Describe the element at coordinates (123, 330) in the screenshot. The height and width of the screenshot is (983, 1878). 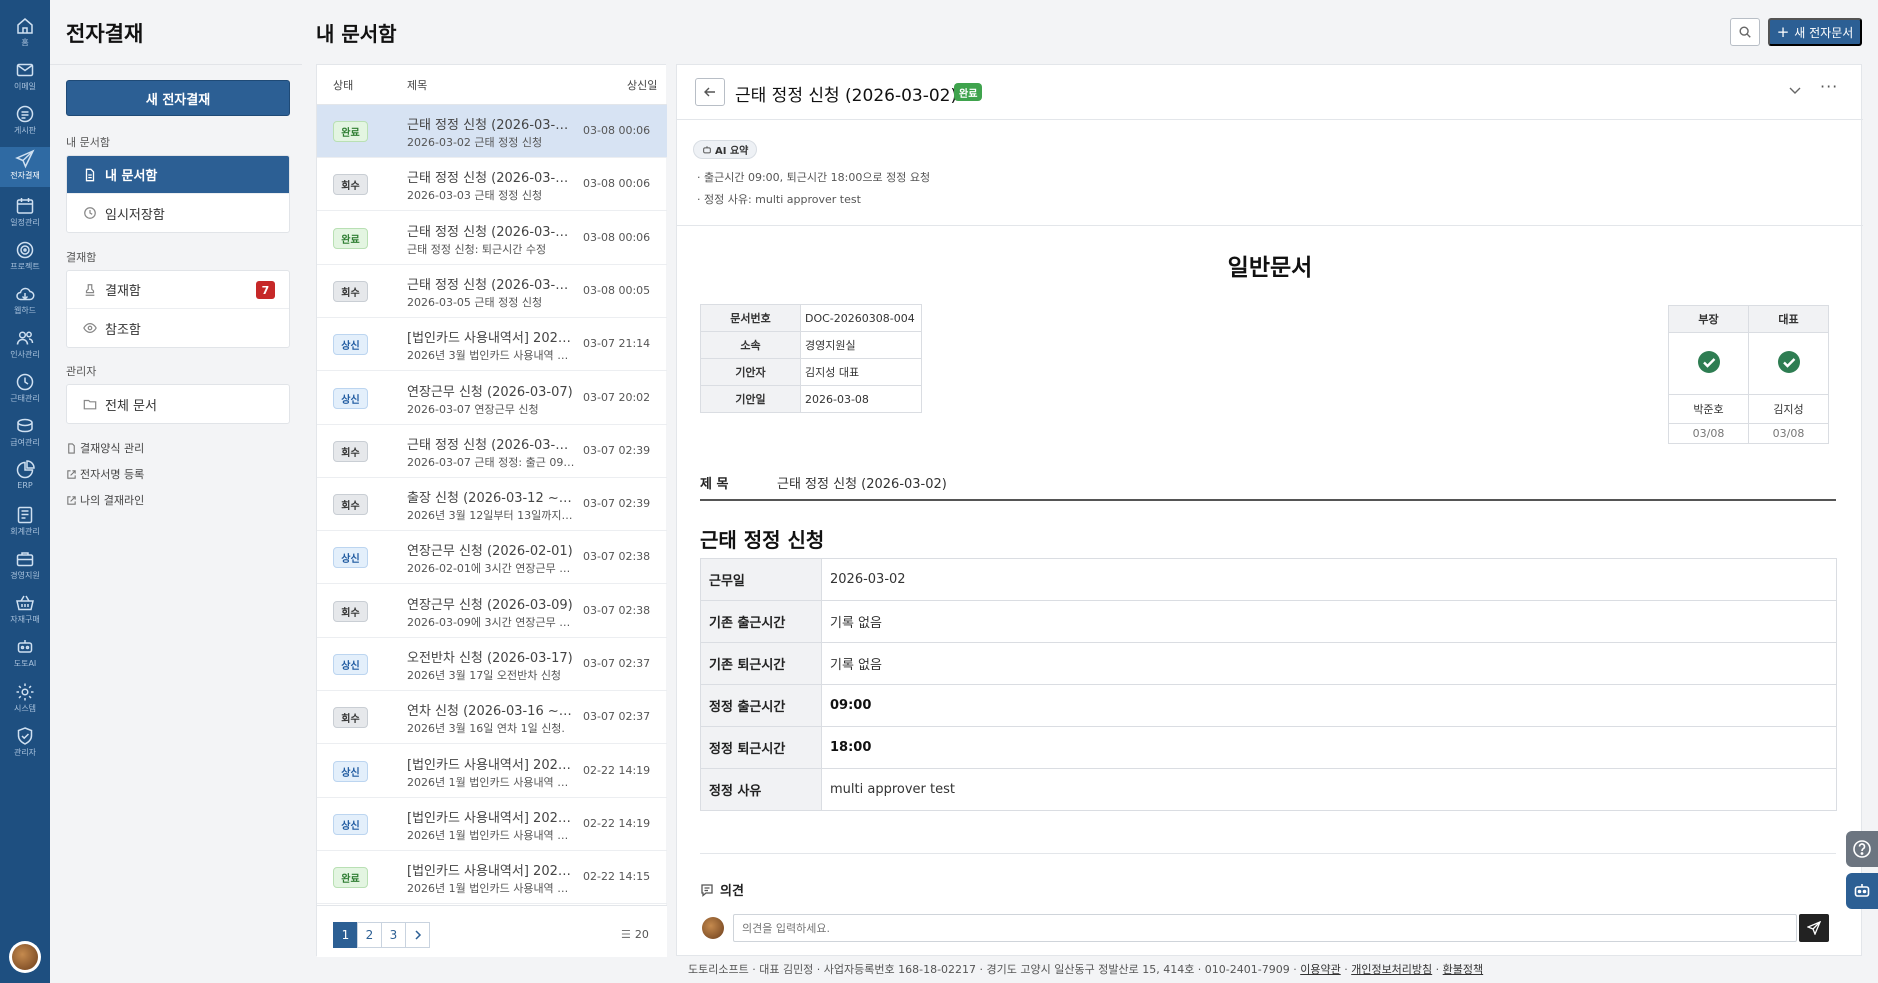
I see `menu-item-label: 참조함` at that location.